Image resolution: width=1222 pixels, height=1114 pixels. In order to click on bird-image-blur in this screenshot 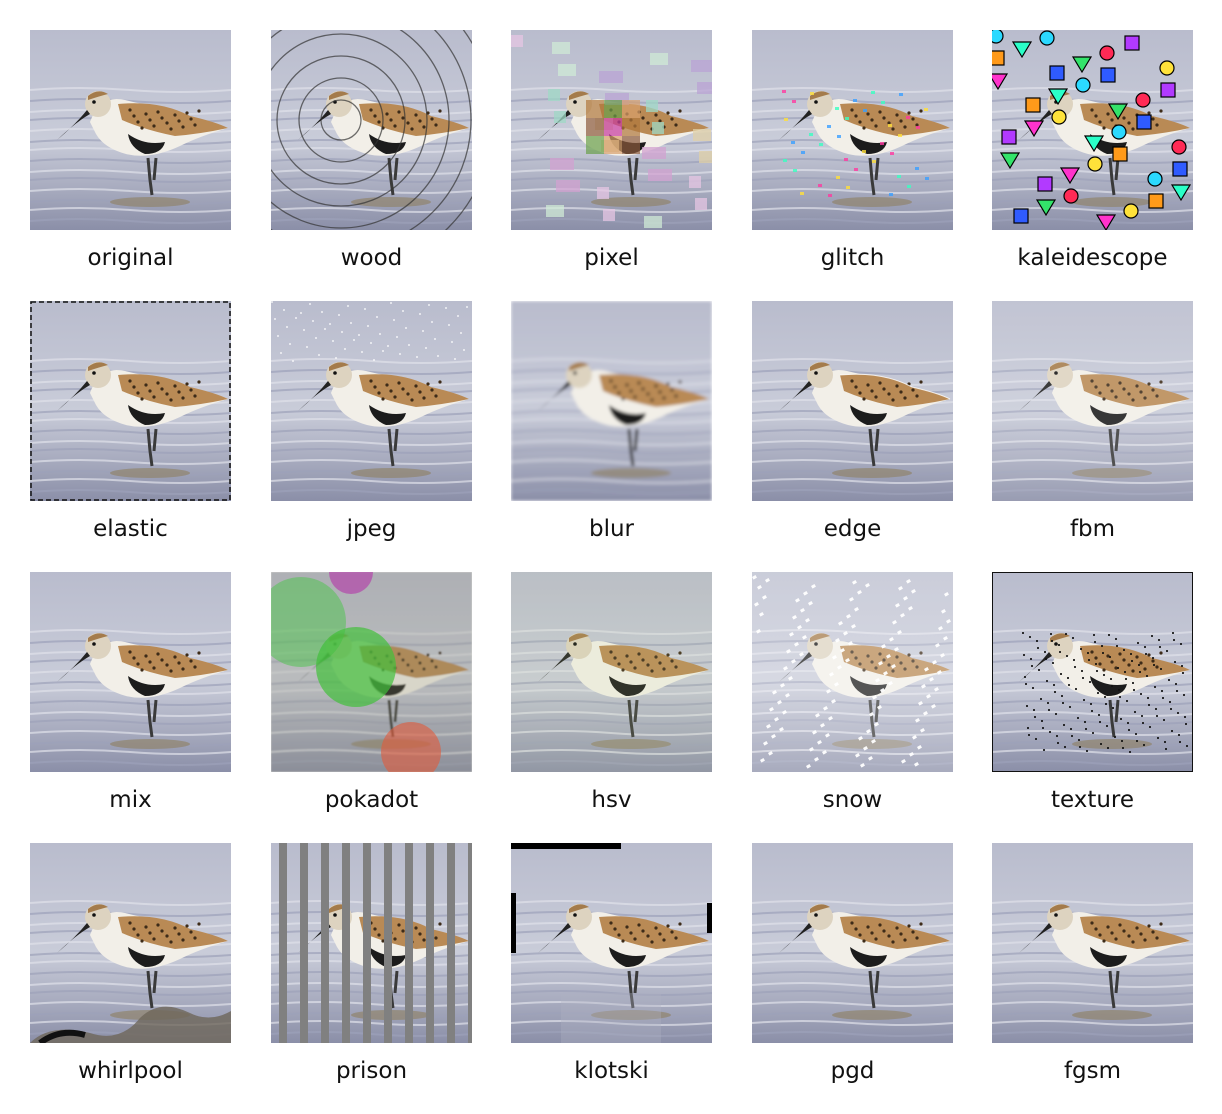, I will do `click(611, 401)`.